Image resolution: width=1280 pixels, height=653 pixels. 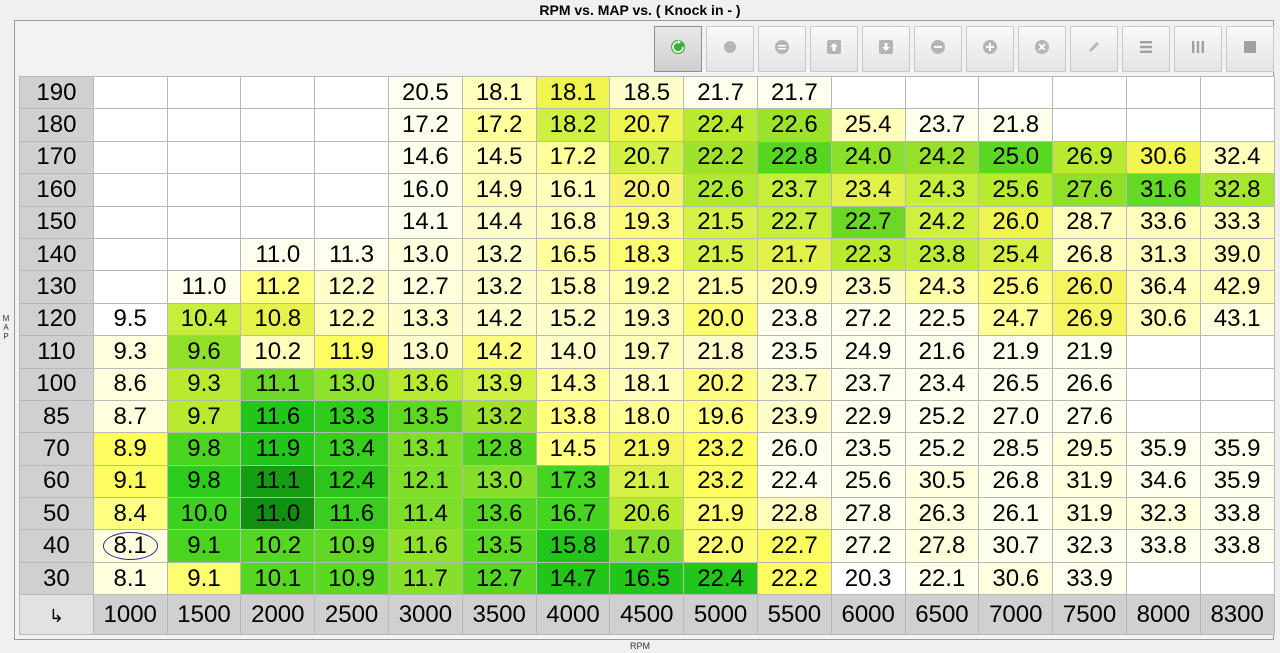 What do you see at coordinates (1163, 190) in the screenshot?
I see `table-cell: 31.6` at bounding box center [1163, 190].